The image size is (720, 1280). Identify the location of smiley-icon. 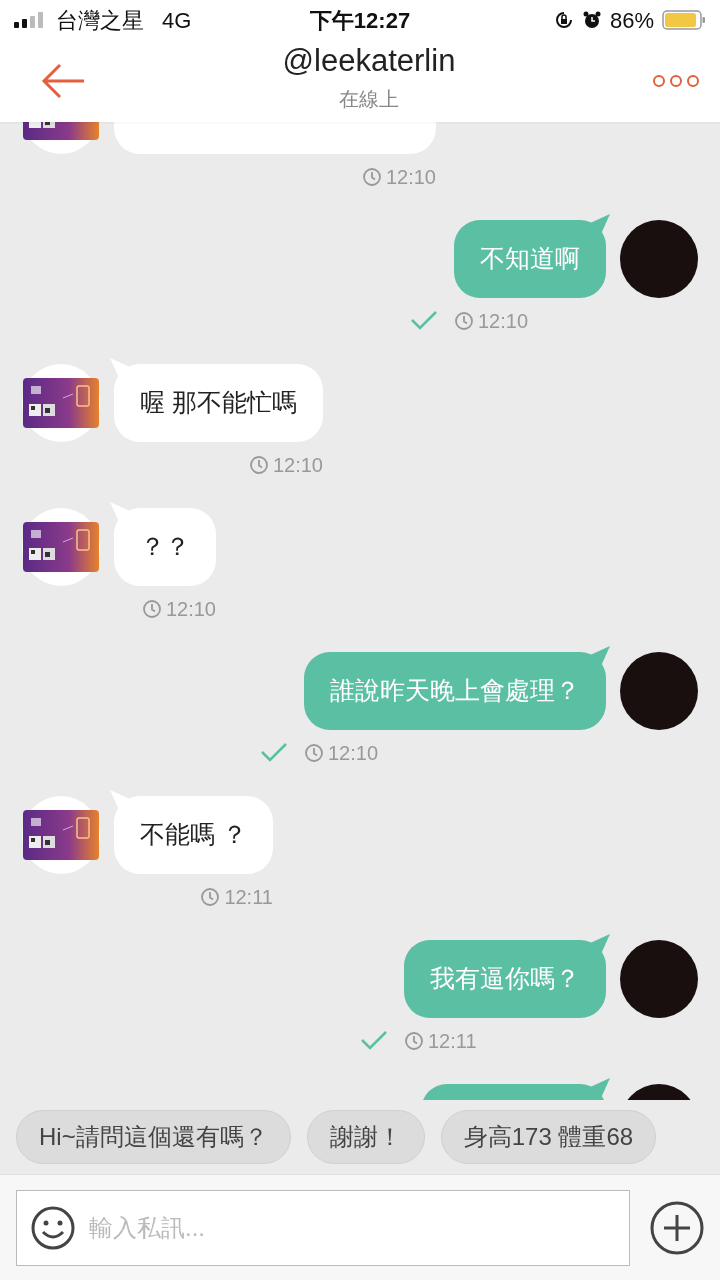
(53, 1227).